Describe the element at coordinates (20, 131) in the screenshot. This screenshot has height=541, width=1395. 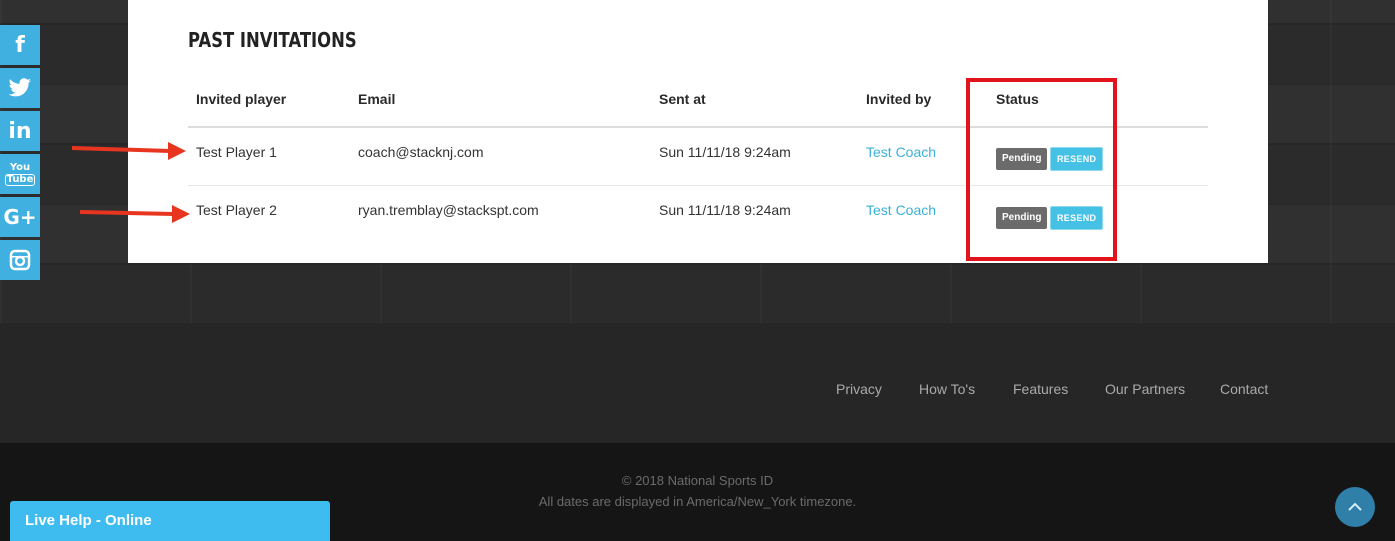
I see `linkedin-icon: in` at that location.